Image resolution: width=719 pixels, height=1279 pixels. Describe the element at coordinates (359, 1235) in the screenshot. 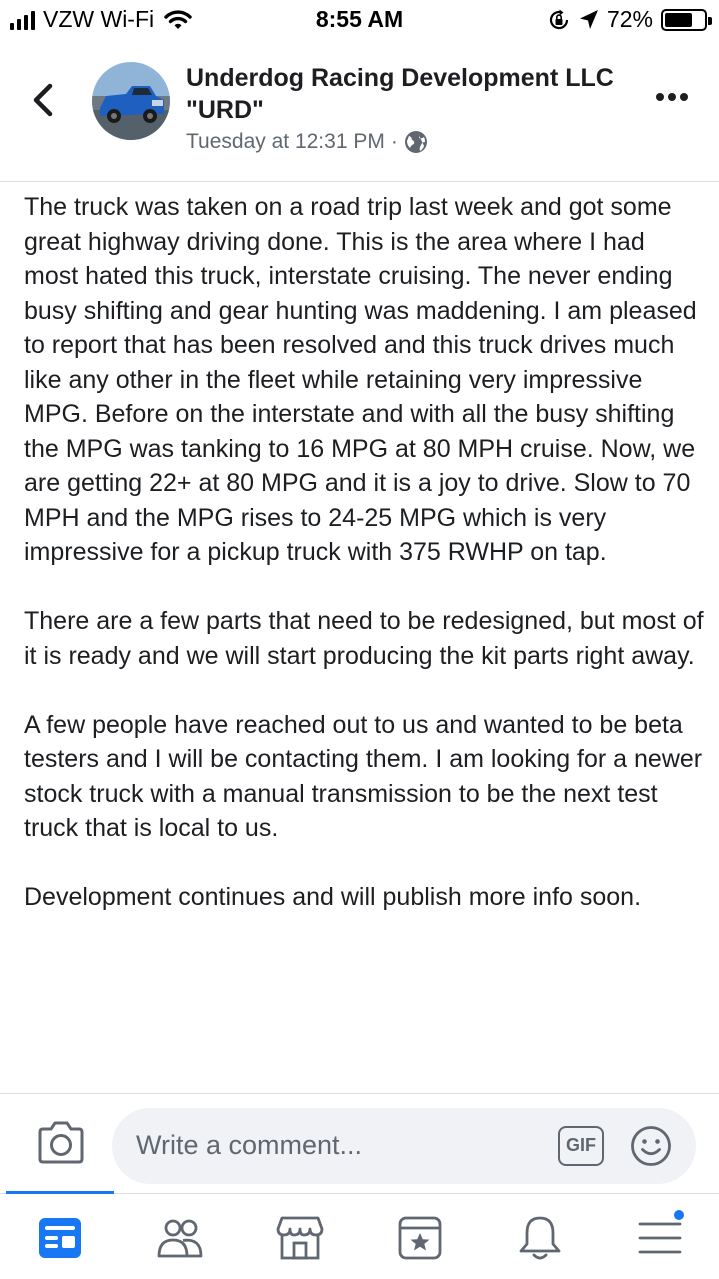

I see `tab-bar` at that location.